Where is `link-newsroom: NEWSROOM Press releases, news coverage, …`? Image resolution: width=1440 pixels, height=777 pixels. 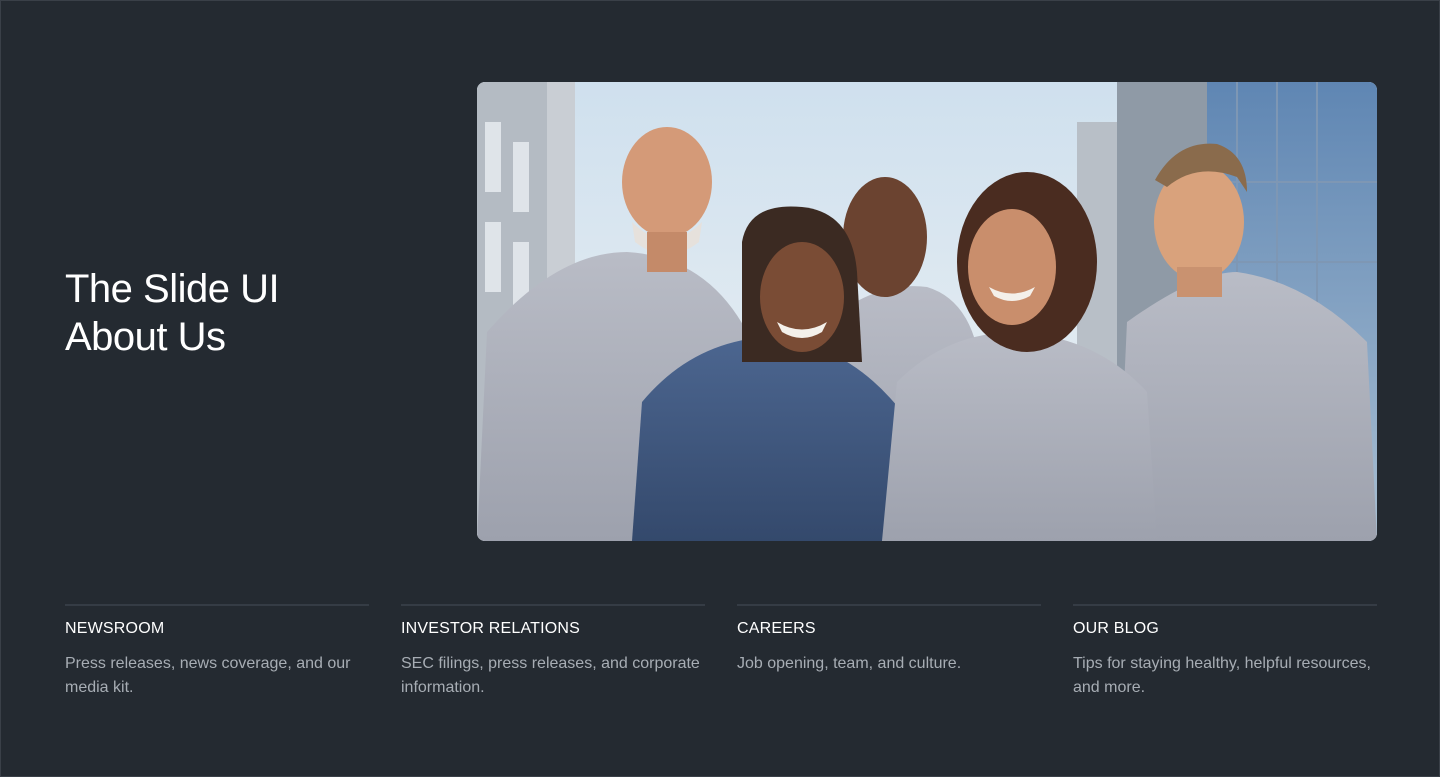 link-newsroom: NEWSROOM Press releases, news coverage, … is located at coordinates (217, 652).